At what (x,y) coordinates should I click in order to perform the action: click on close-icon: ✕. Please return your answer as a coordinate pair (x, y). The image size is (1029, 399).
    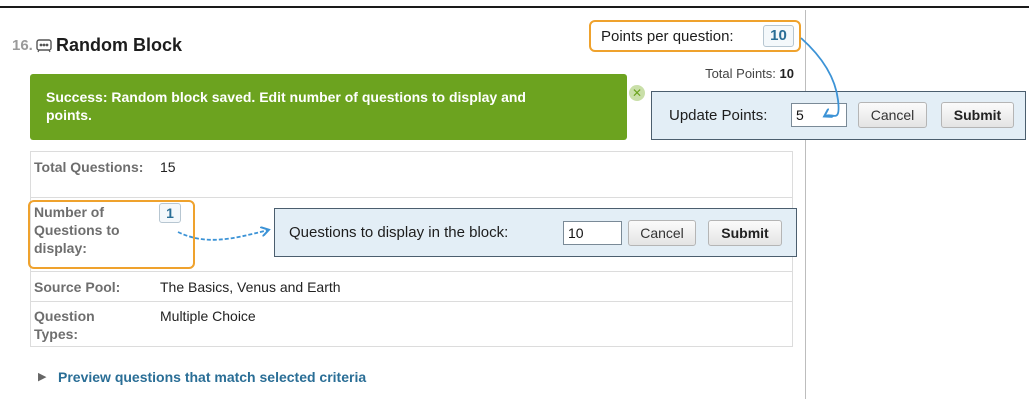
    Looking at the image, I should click on (637, 93).